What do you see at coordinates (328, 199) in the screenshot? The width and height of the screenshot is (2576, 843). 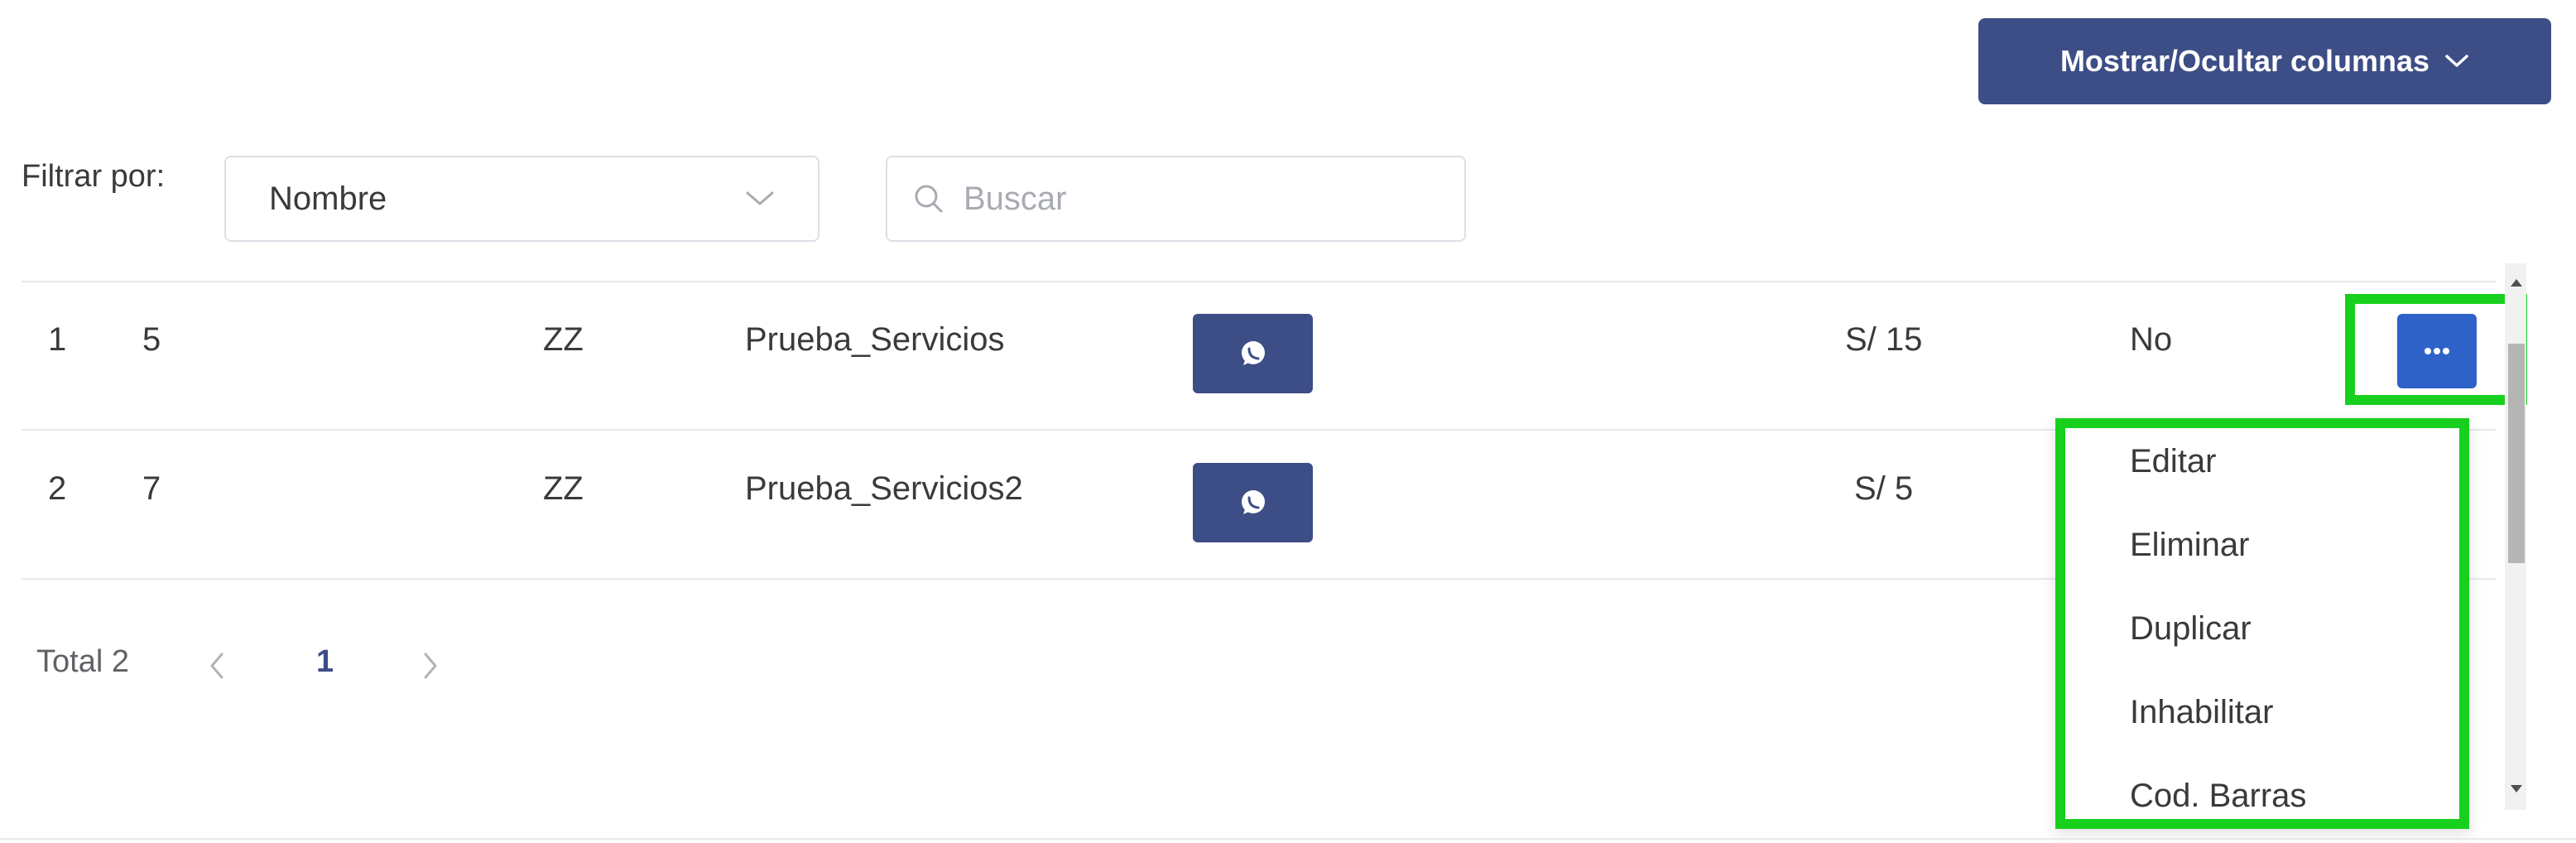 I see `filter-select-value: Nombre` at bounding box center [328, 199].